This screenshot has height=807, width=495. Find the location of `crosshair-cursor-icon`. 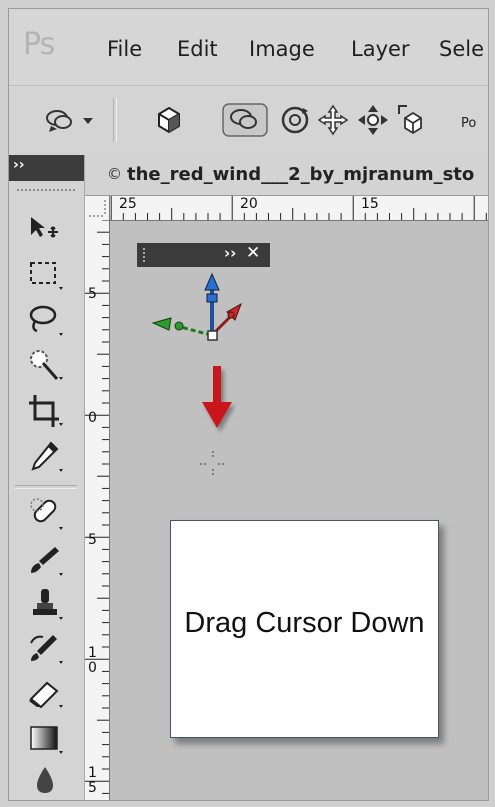

crosshair-cursor-icon is located at coordinates (213, 464).